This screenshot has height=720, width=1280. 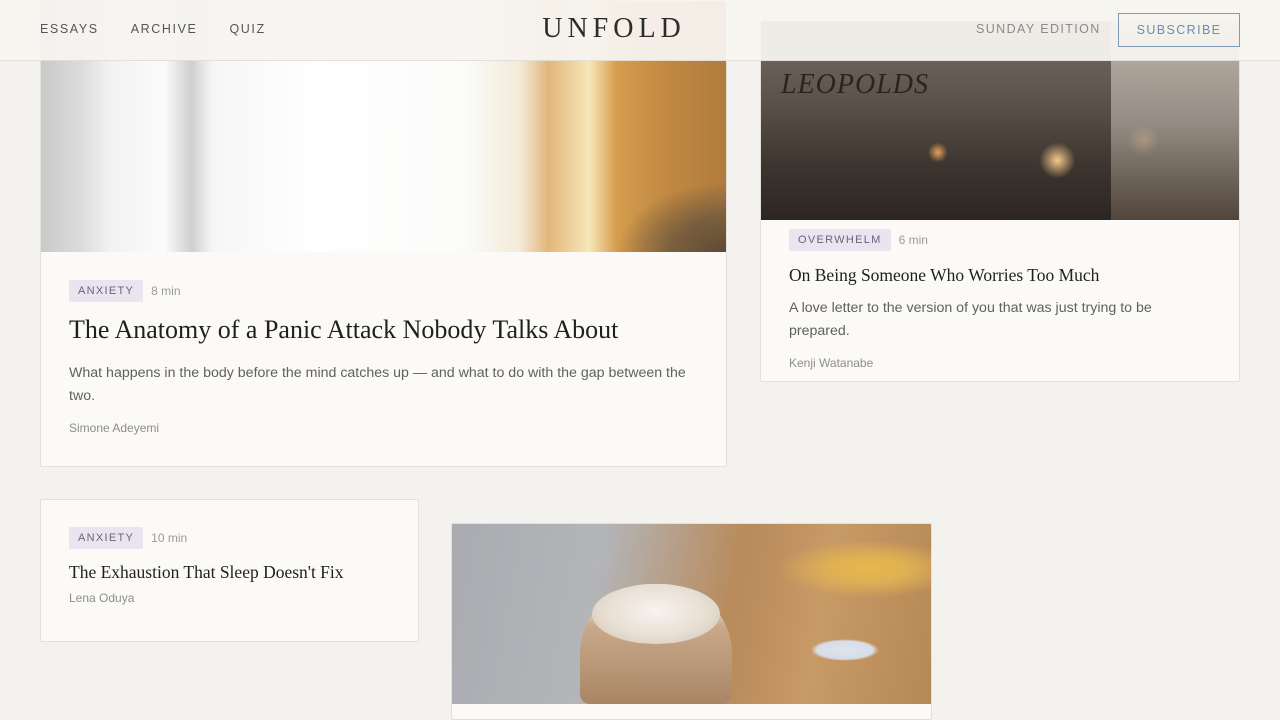 I want to click on article-card-coffee, so click(x=691, y=621).